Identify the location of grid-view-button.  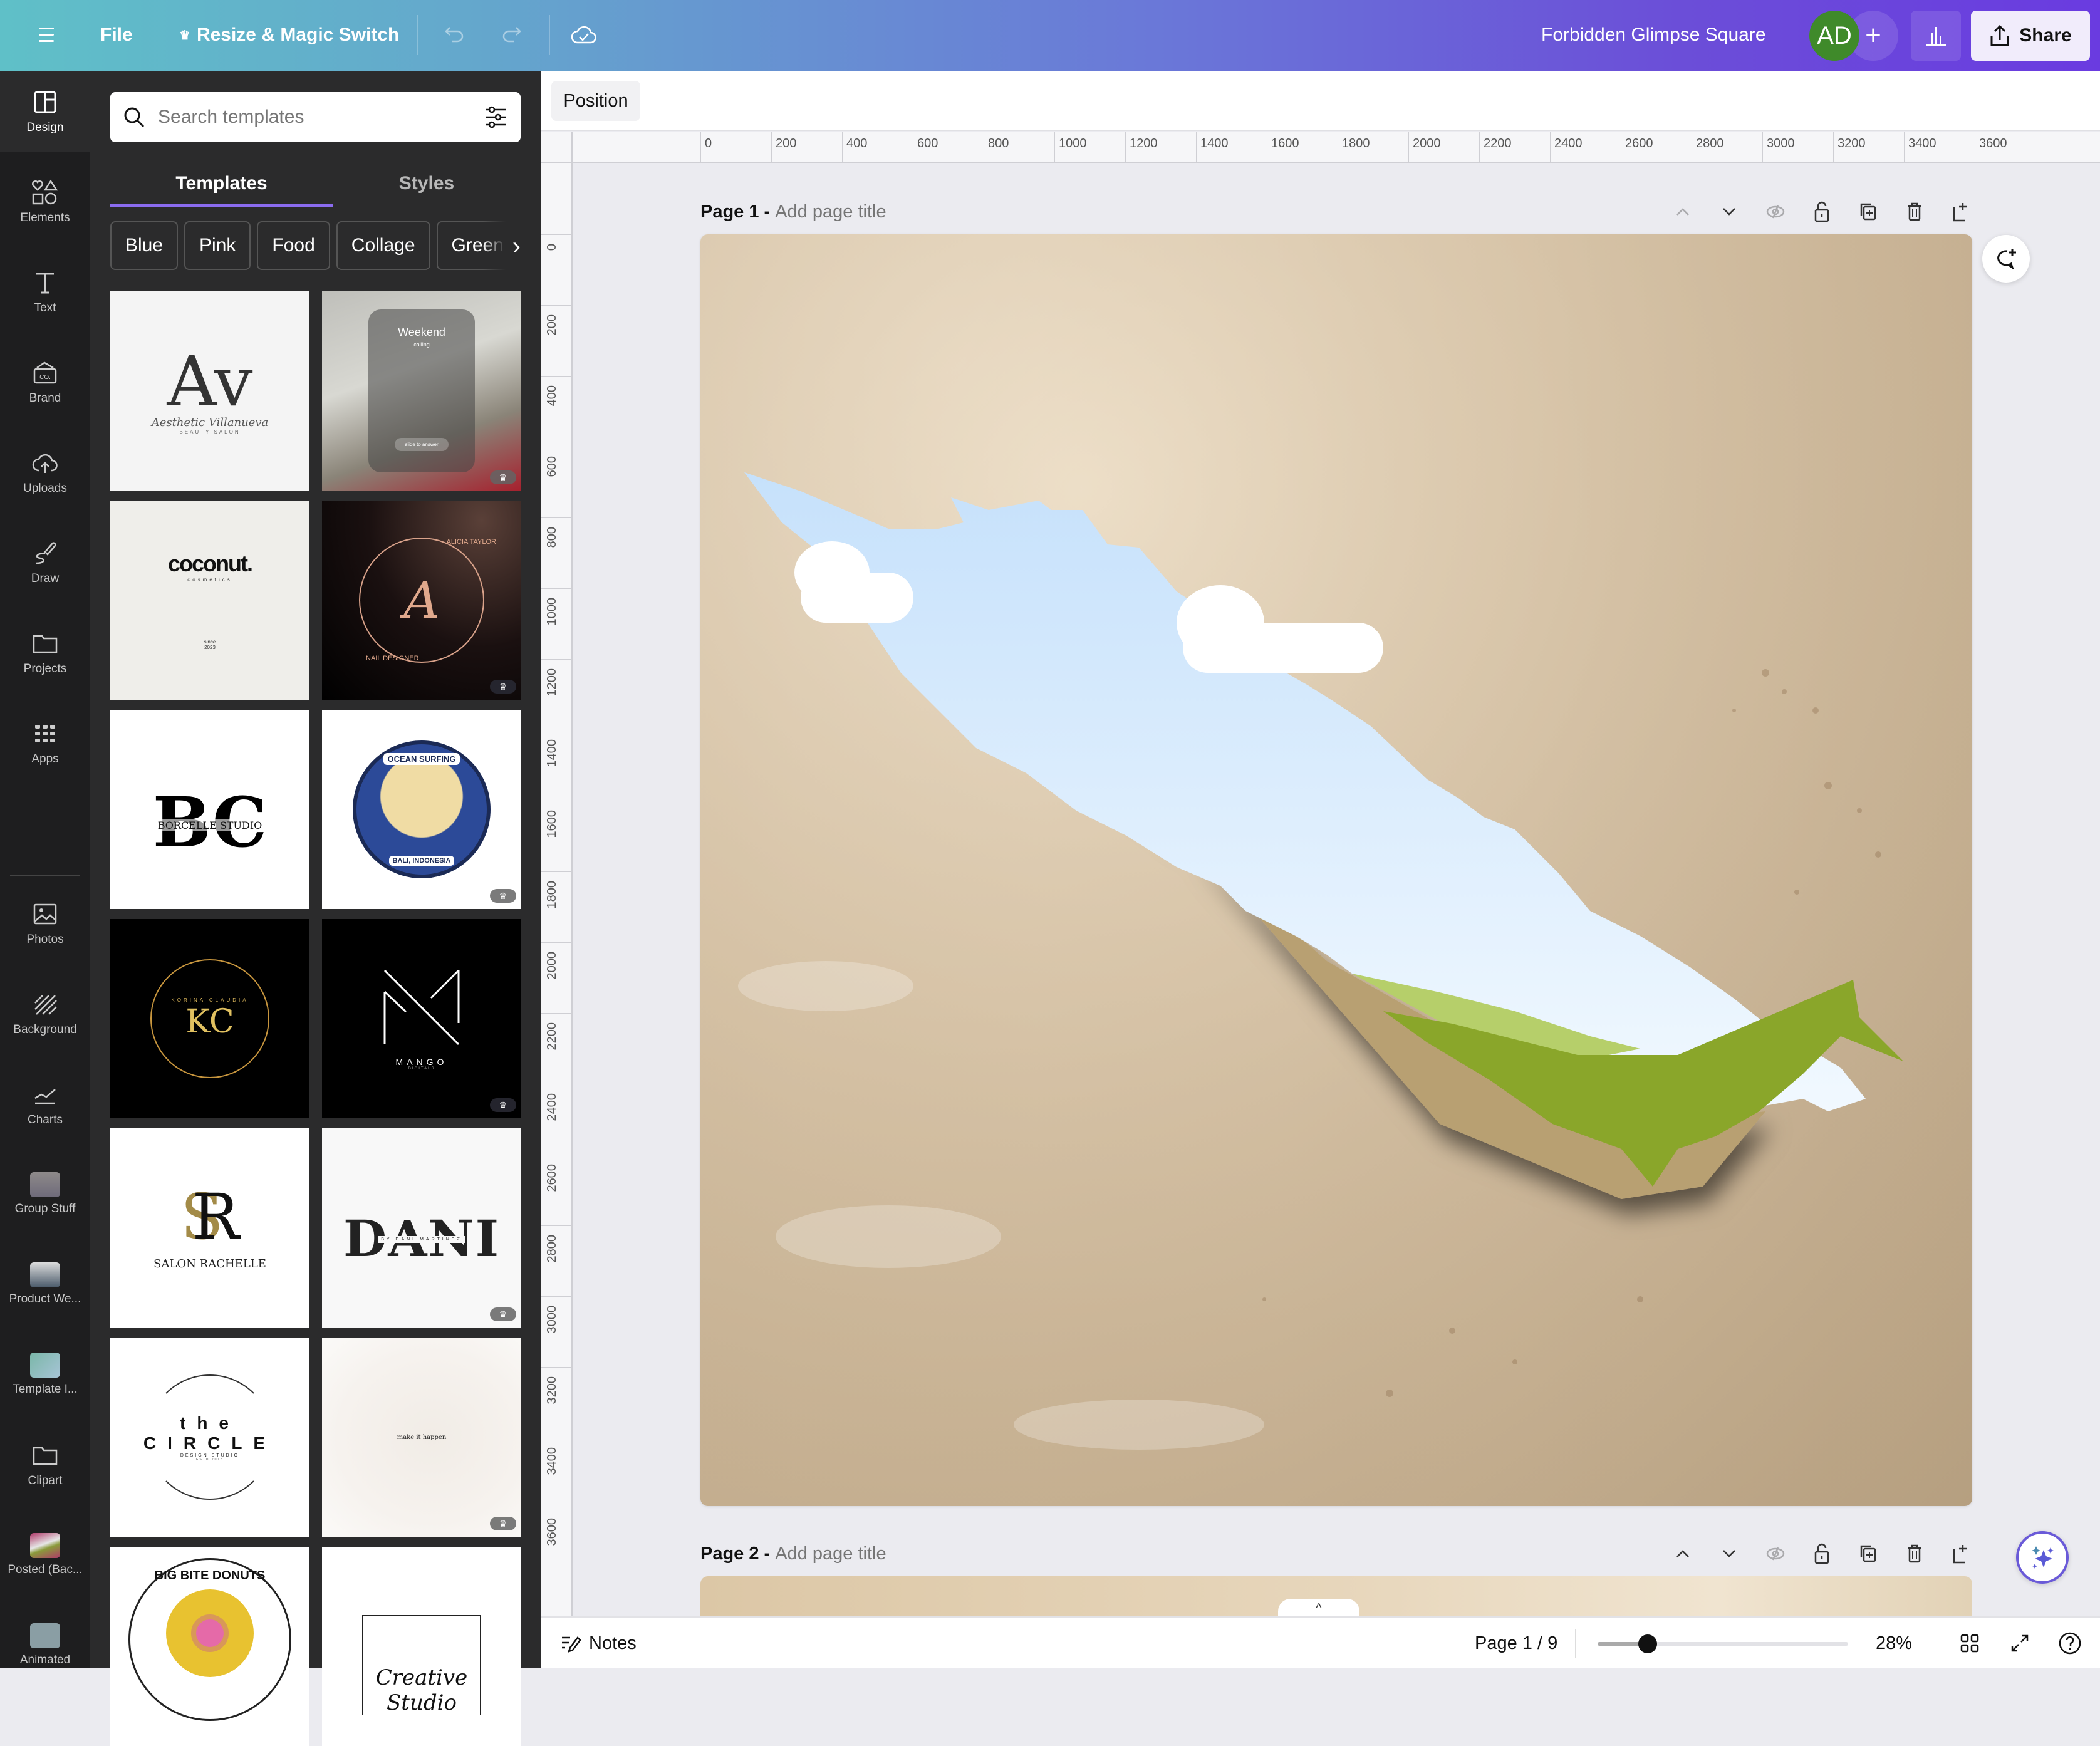
(1969, 1644).